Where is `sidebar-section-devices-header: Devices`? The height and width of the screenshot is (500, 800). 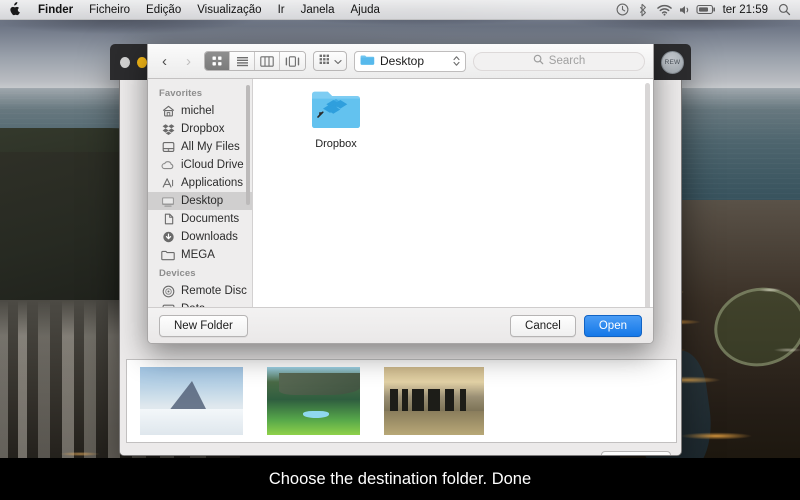 sidebar-section-devices-header: Devices is located at coordinates (177, 273).